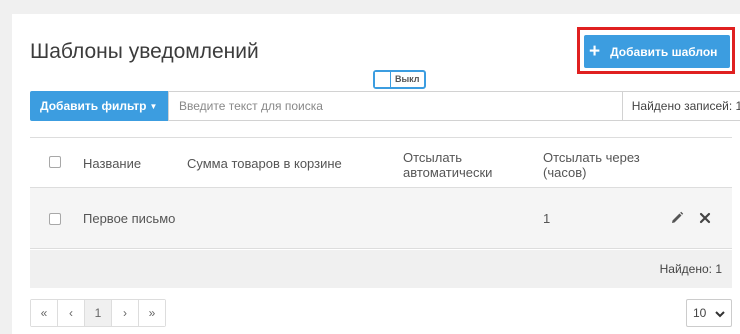 This screenshot has width=740, height=334. Describe the element at coordinates (664, 51) in the screenshot. I see `add-template-label: Добавить шаблон` at that location.